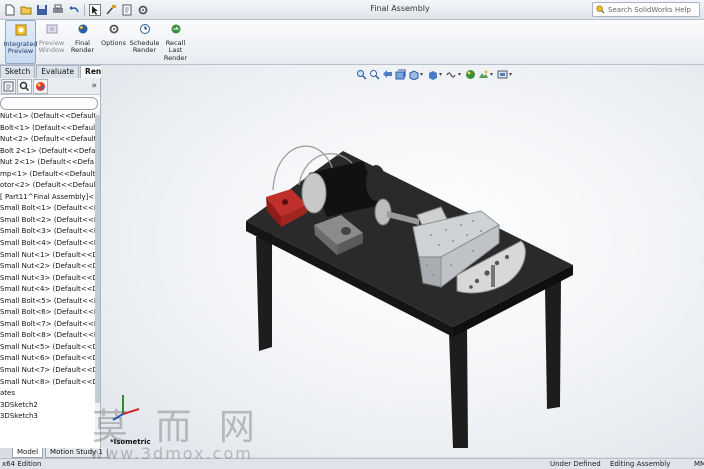 This screenshot has width=704, height=469. I want to click on undo-icon, so click(74, 10).